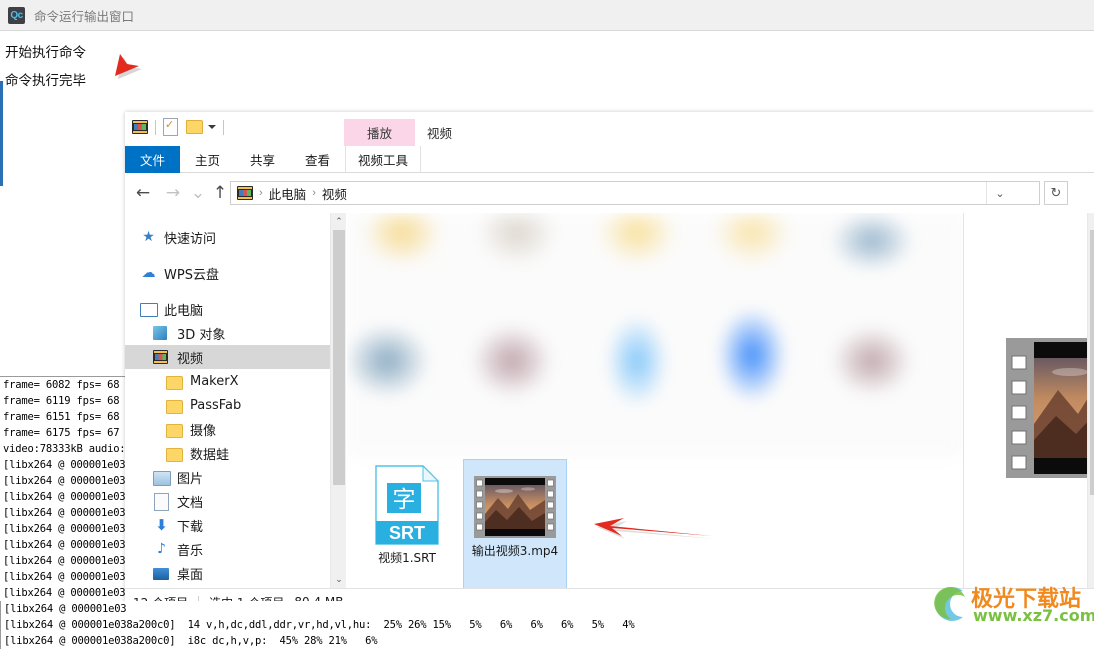  I want to click on back-button: ←, so click(143, 193).